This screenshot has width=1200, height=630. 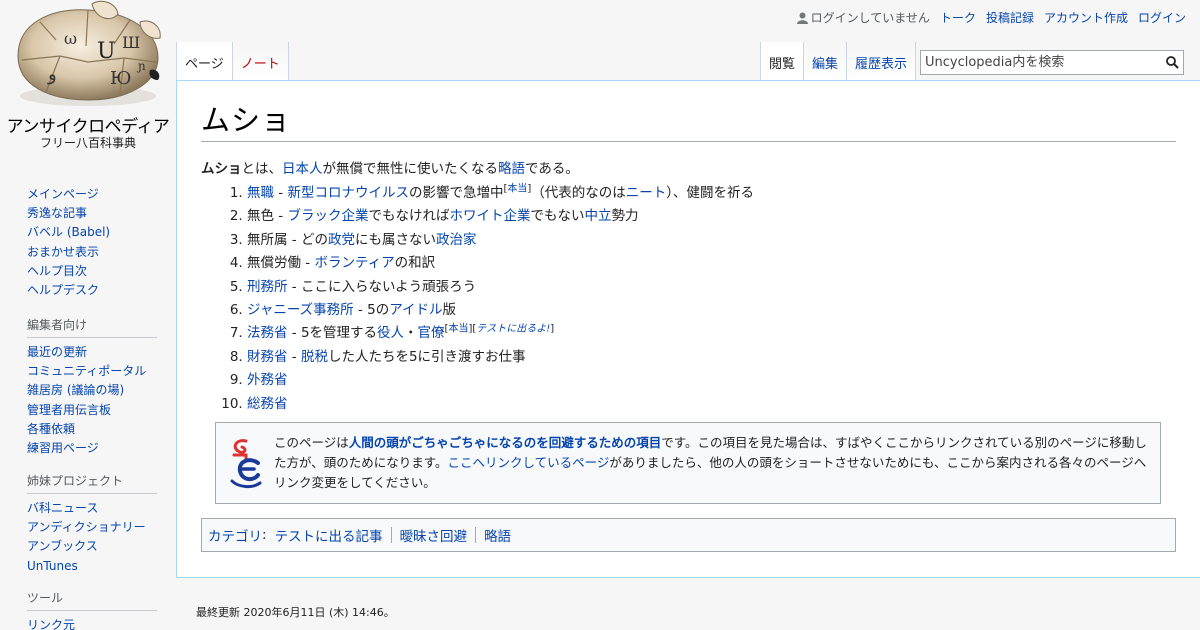 What do you see at coordinates (57, 352) in the screenshot?
I see `sidebar-item-recent-changes: 最近の更新` at bounding box center [57, 352].